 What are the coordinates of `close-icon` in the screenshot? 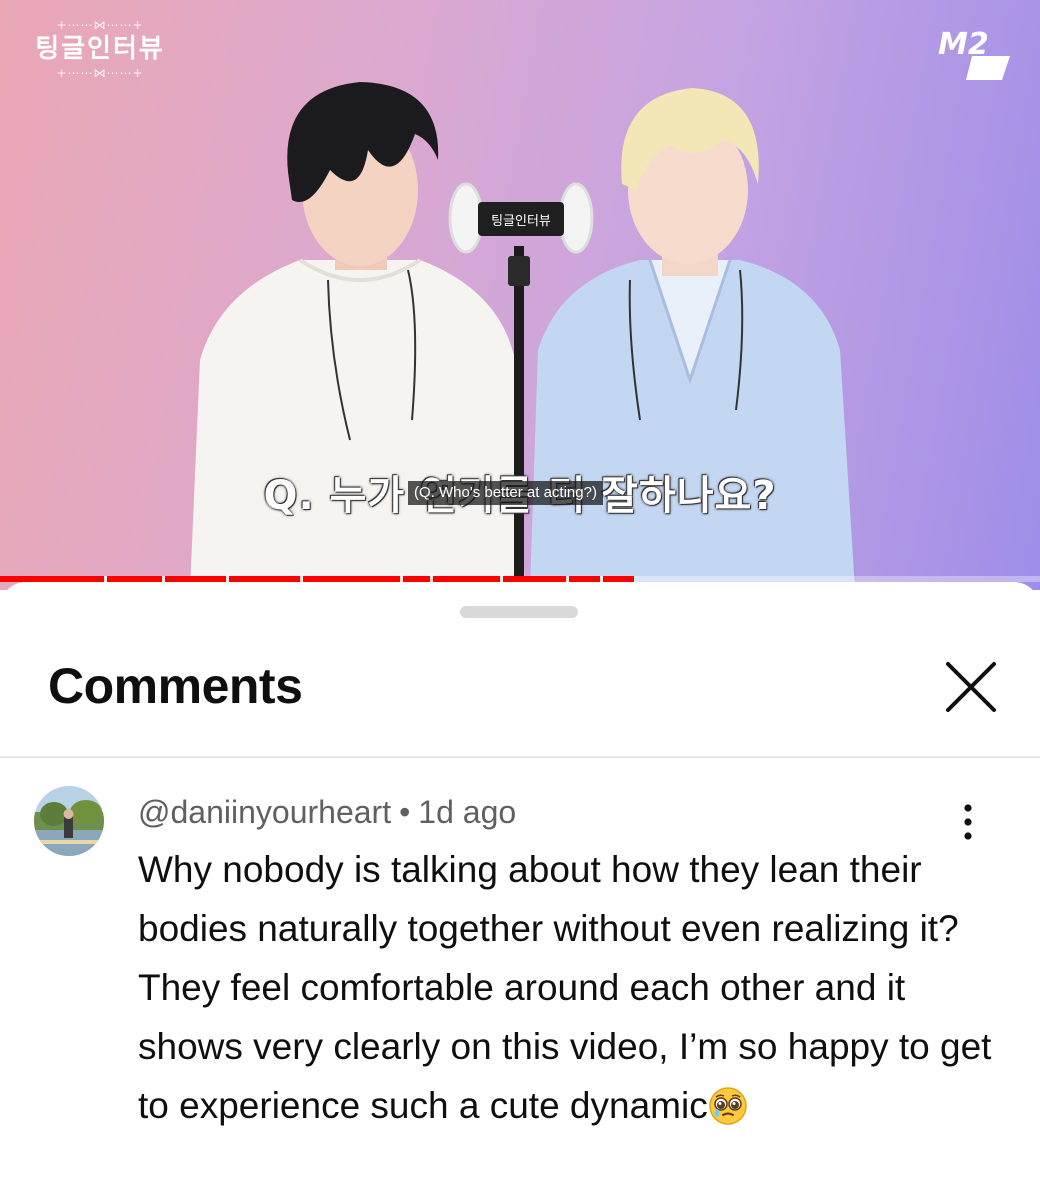 It's located at (971, 687).